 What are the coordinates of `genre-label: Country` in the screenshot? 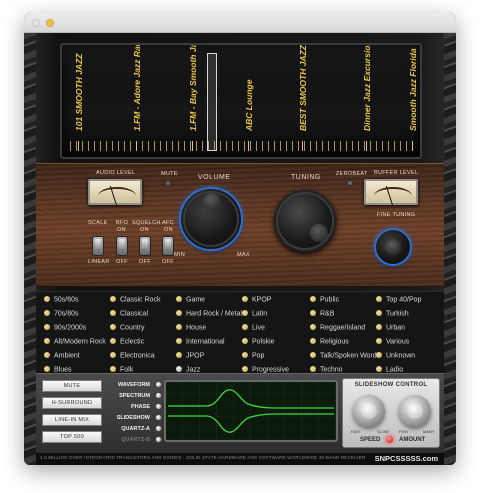 It's located at (132, 328).